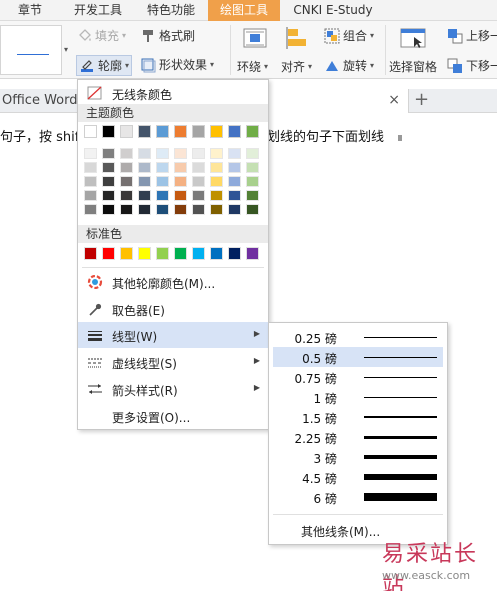  I want to click on bring-forward-button: 上移一, so click(472, 35).